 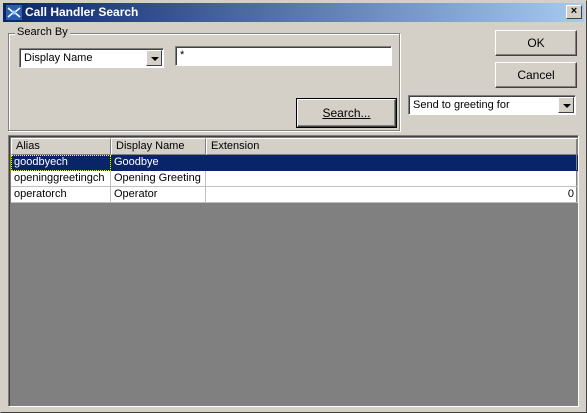 What do you see at coordinates (158, 195) in the screenshot?
I see `display-name-cell: Operator` at bounding box center [158, 195].